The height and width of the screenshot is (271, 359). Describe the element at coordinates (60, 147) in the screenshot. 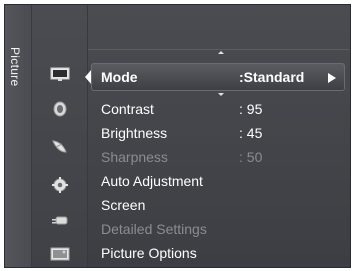

I see `channel-dish-icon` at that location.